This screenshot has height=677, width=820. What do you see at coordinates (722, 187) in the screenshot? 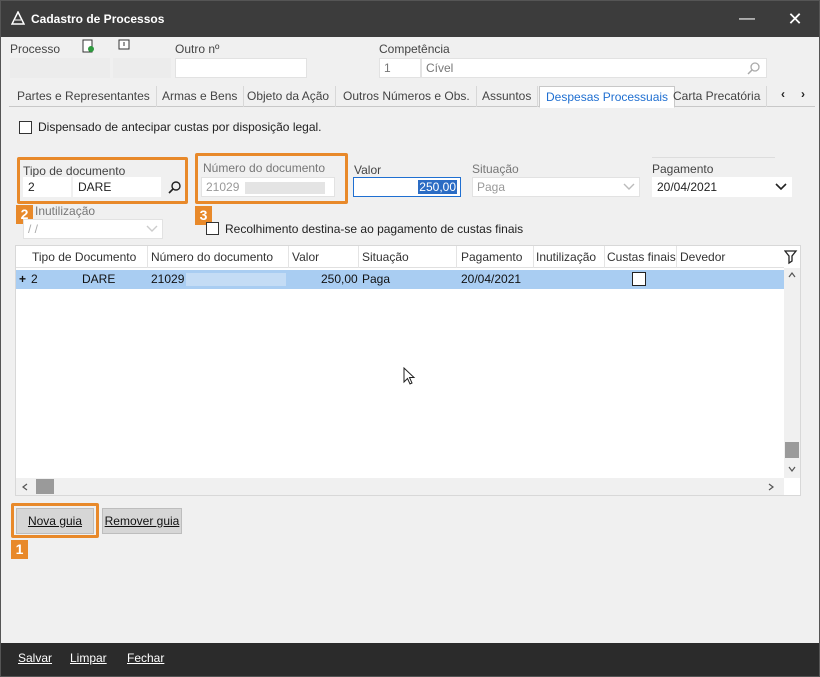
I see `pagamento-select: 20/04/2021` at bounding box center [722, 187].